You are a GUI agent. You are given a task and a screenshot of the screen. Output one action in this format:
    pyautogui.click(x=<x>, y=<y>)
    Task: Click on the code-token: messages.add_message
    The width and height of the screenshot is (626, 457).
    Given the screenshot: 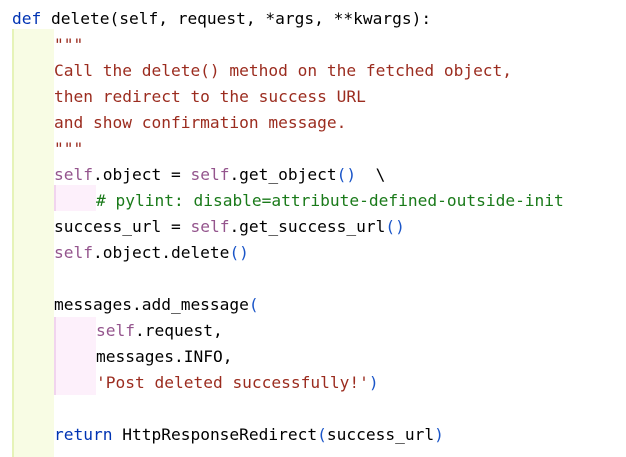 What is the action you would take?
    pyautogui.click(x=151, y=304)
    